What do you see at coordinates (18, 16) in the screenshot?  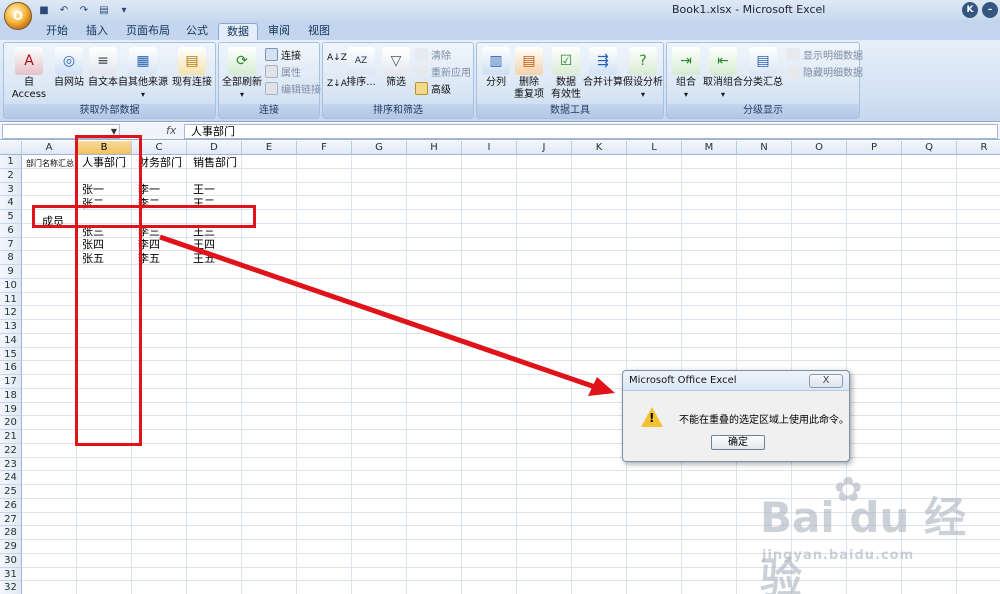 I see `office-button: O` at bounding box center [18, 16].